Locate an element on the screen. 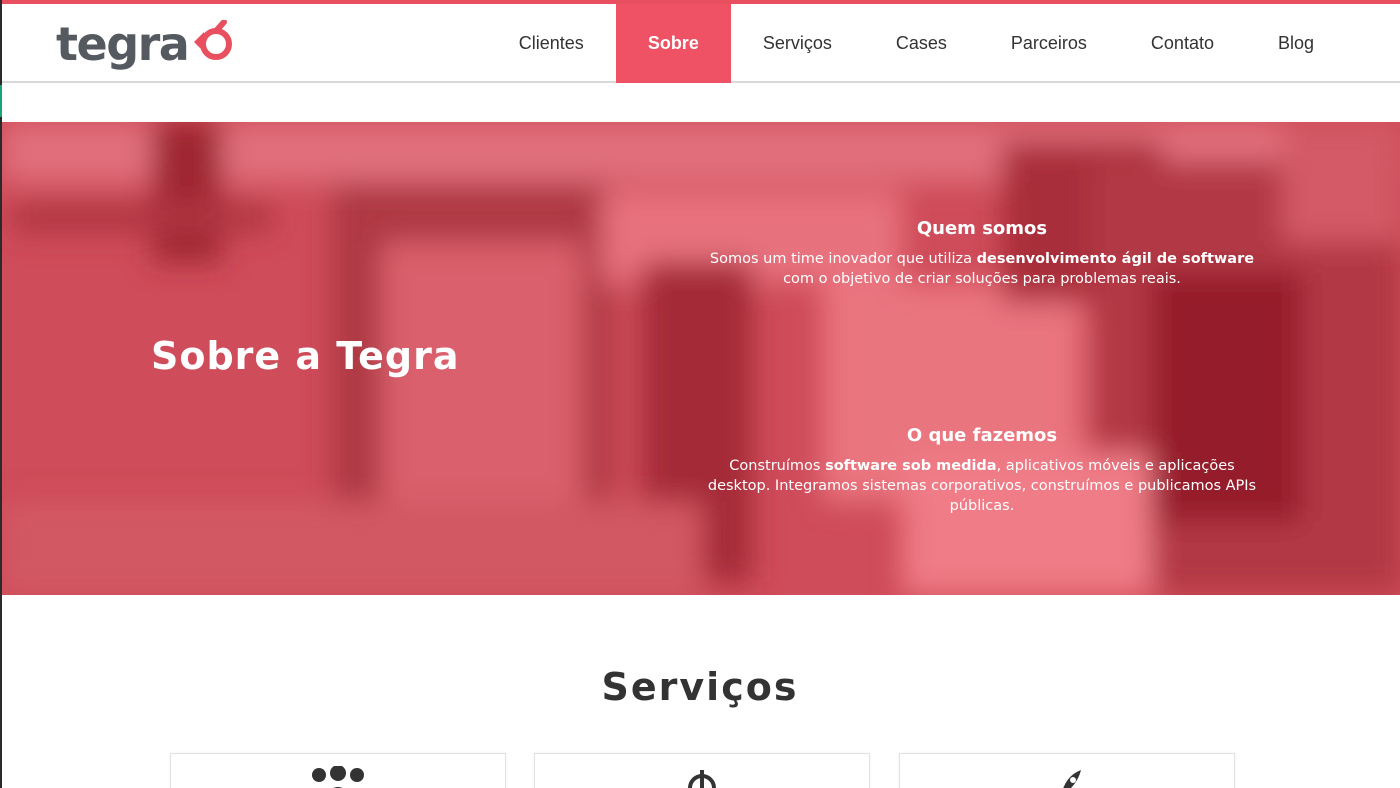 Image resolution: width=1400 pixels, height=788 pixels. logo: tegra is located at coordinates (145, 44).